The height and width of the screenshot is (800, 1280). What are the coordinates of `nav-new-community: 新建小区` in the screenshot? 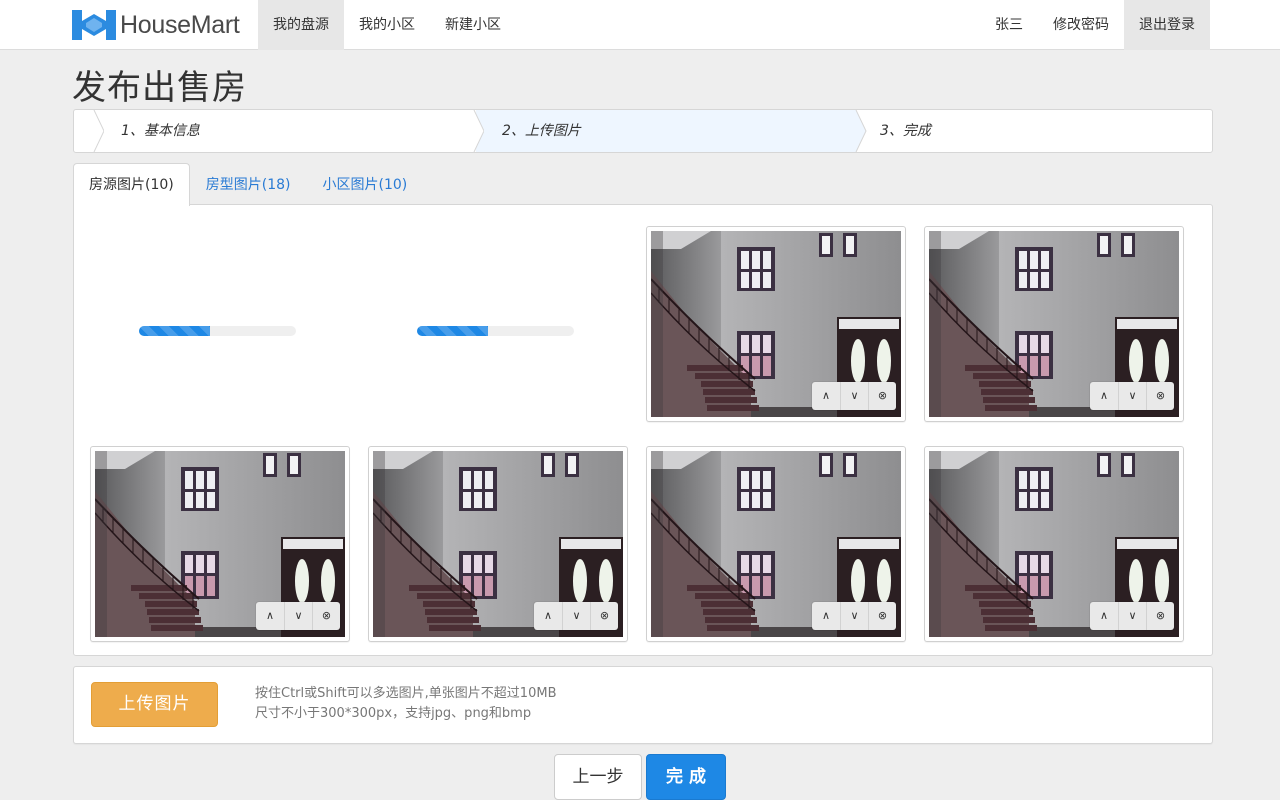 It's located at (473, 25).